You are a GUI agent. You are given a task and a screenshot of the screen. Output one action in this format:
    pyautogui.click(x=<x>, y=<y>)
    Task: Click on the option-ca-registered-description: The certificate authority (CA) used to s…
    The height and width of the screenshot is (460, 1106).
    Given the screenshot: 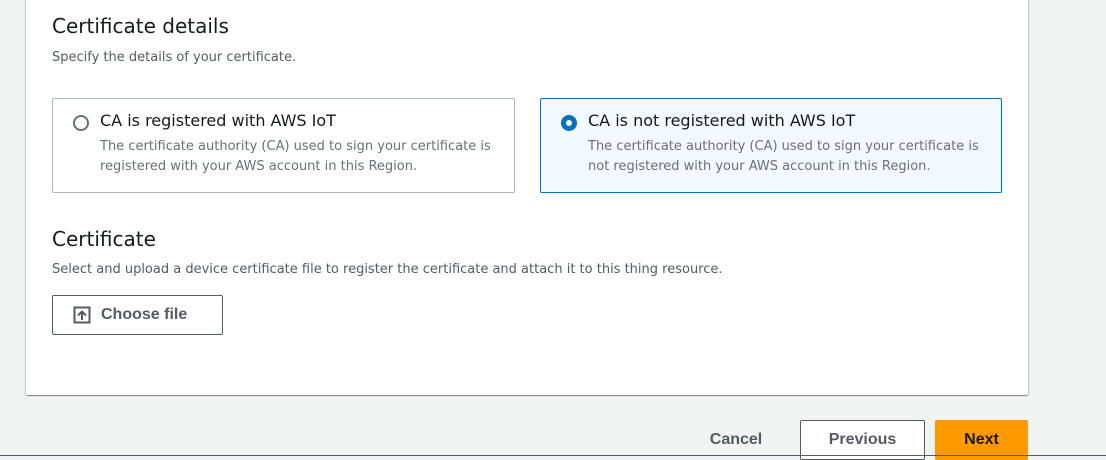 What is the action you would take?
    pyautogui.click(x=295, y=156)
    